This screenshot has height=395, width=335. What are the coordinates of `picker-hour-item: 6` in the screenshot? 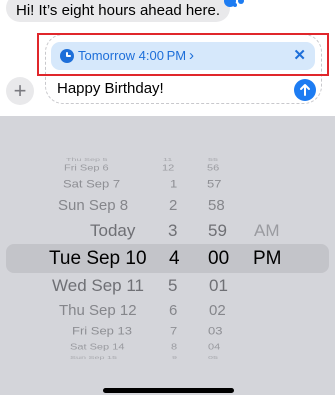 It's located at (173, 310).